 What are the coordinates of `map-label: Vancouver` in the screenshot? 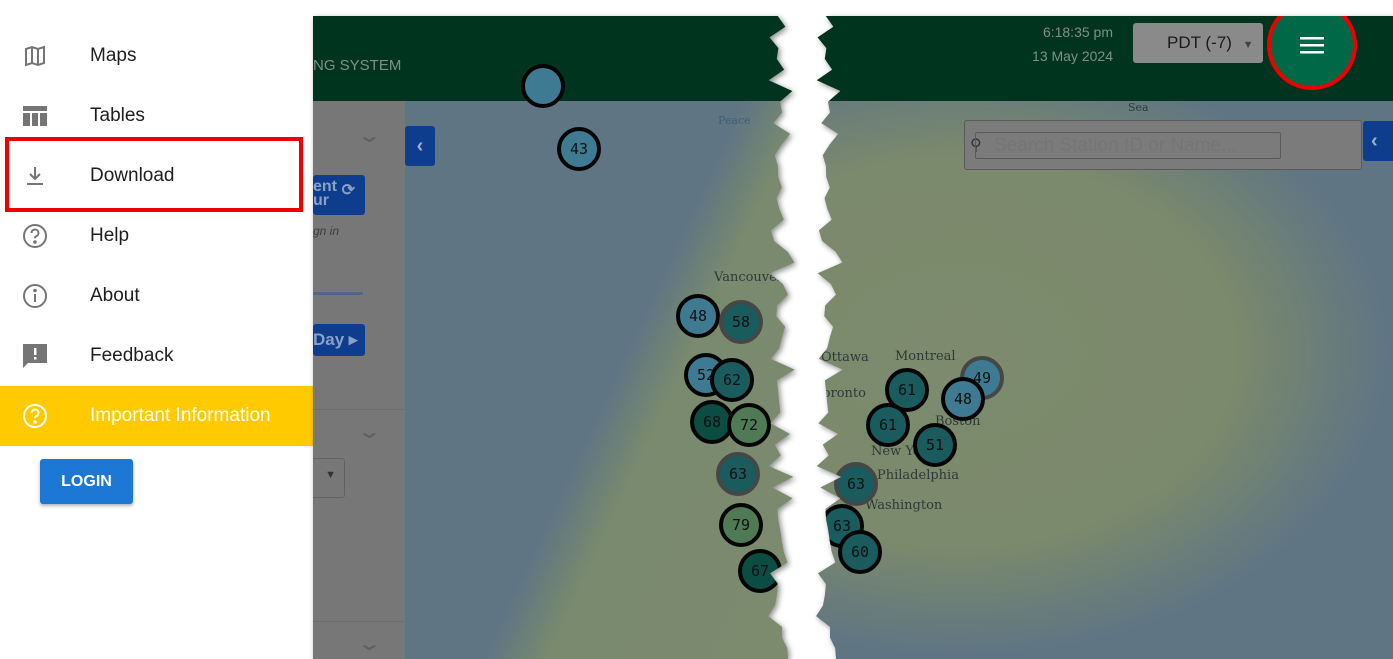 It's located at (749, 277).